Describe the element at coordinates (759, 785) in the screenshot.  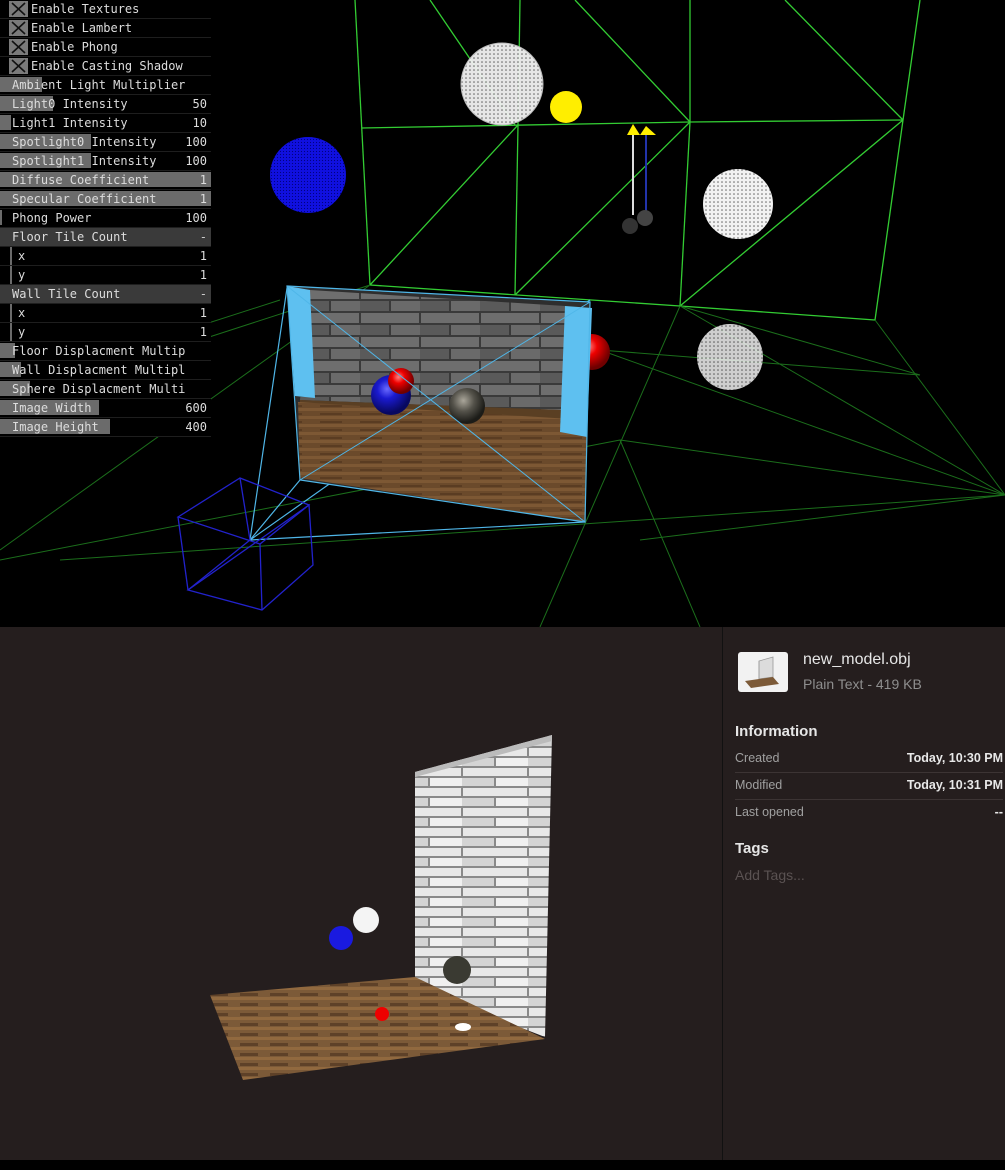
I see `modified-label: Modified` at that location.